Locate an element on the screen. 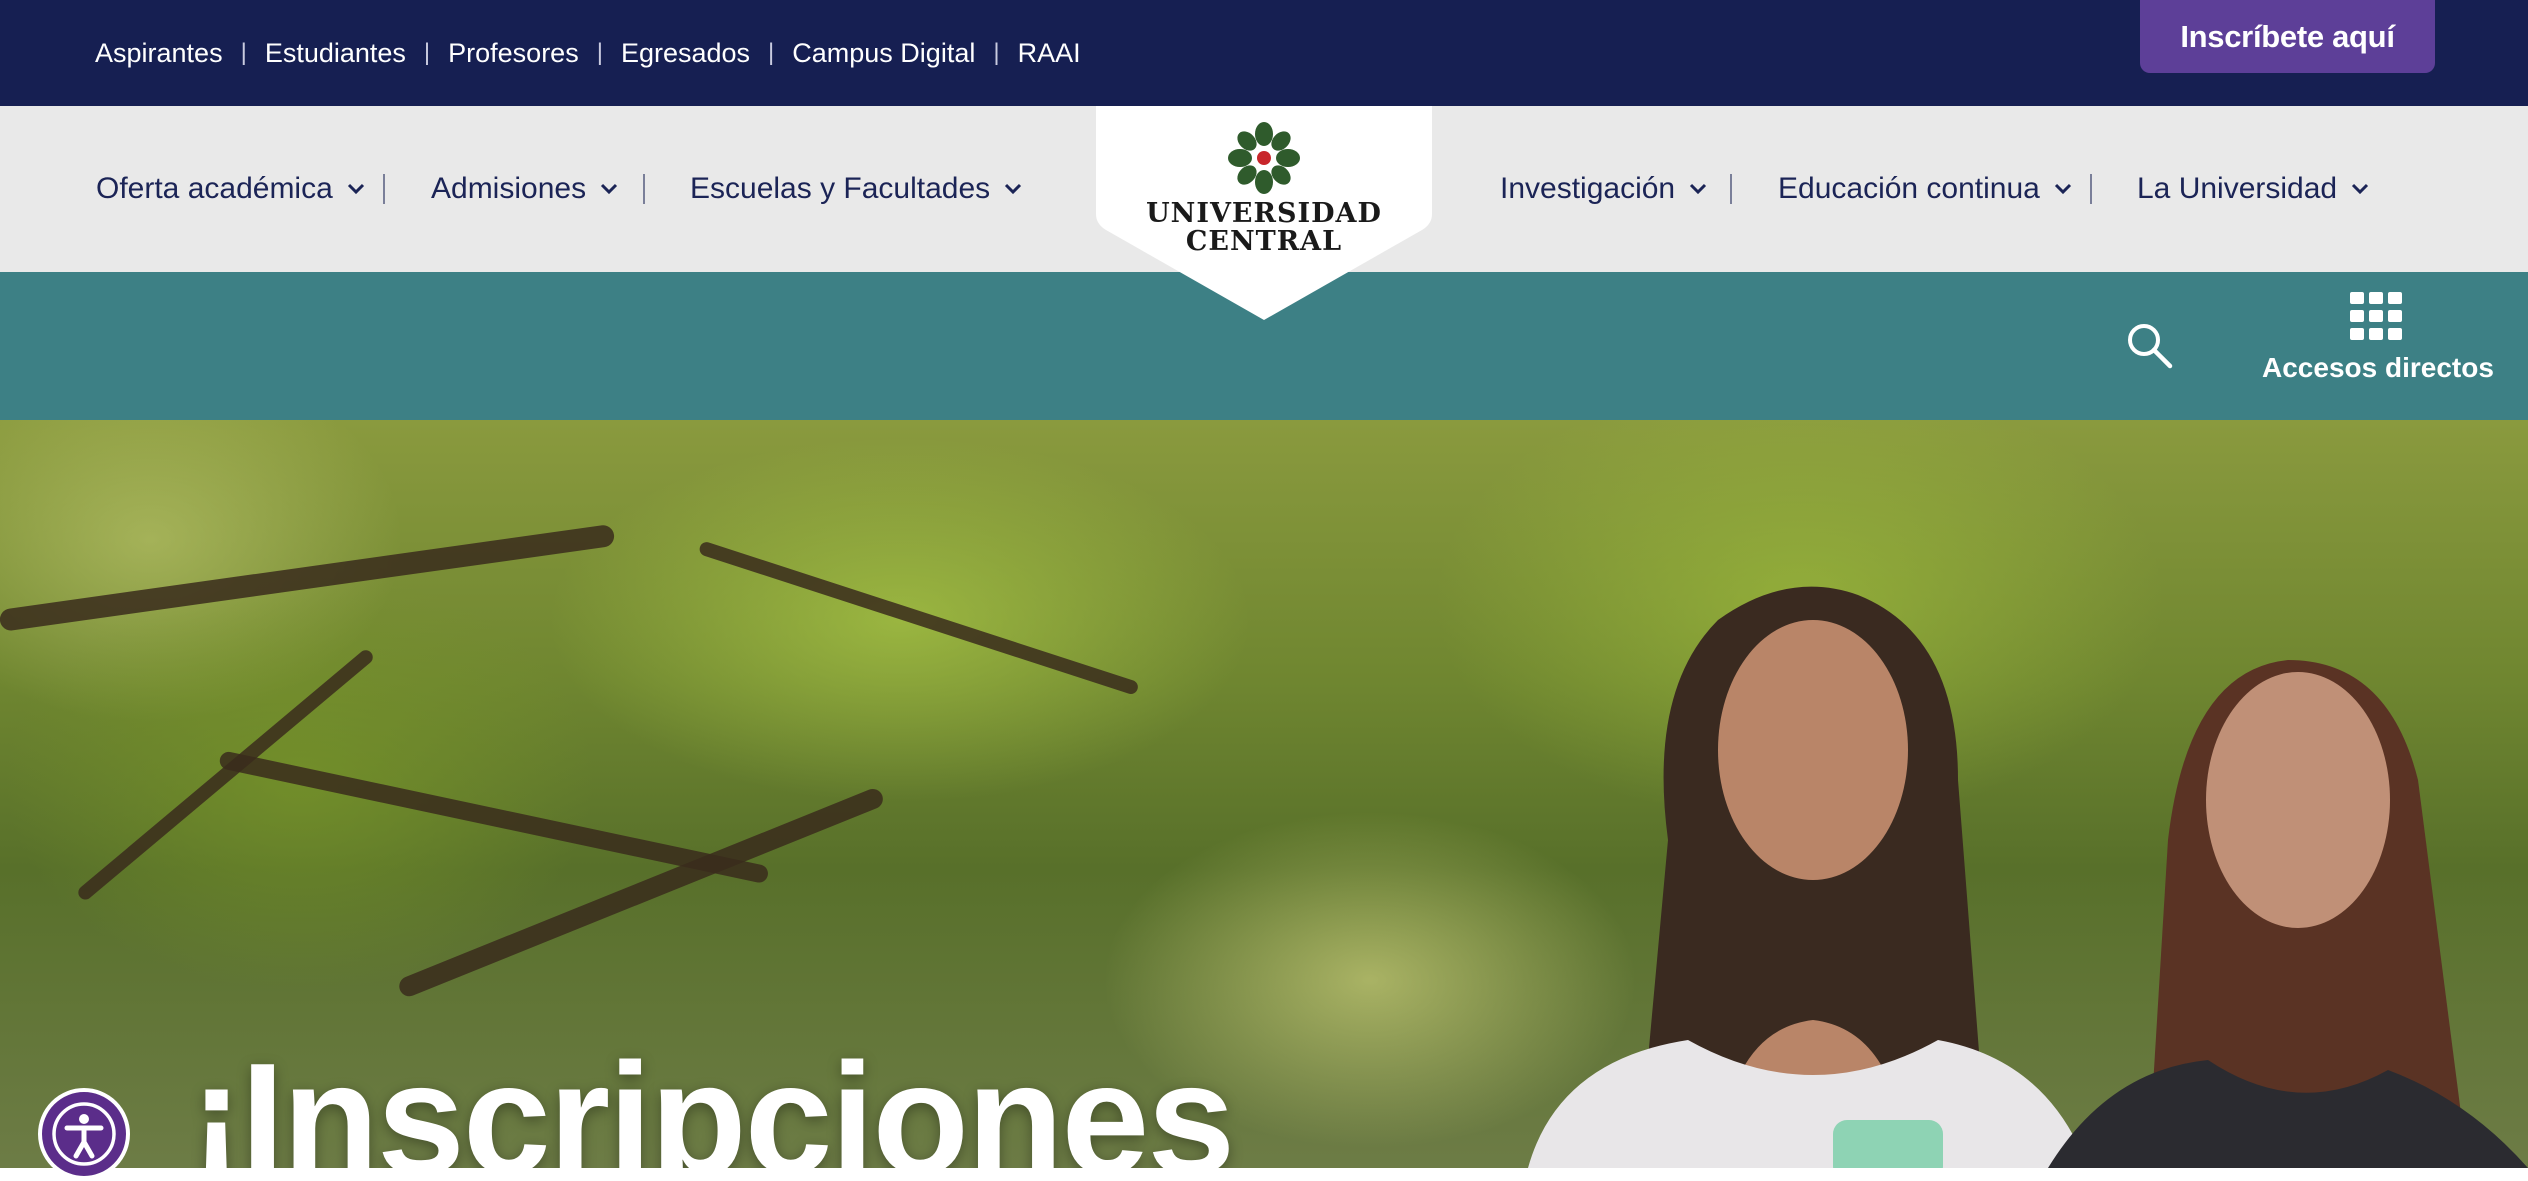 This screenshot has height=1181, width=2528. accessibility-icon is located at coordinates (84, 1134).